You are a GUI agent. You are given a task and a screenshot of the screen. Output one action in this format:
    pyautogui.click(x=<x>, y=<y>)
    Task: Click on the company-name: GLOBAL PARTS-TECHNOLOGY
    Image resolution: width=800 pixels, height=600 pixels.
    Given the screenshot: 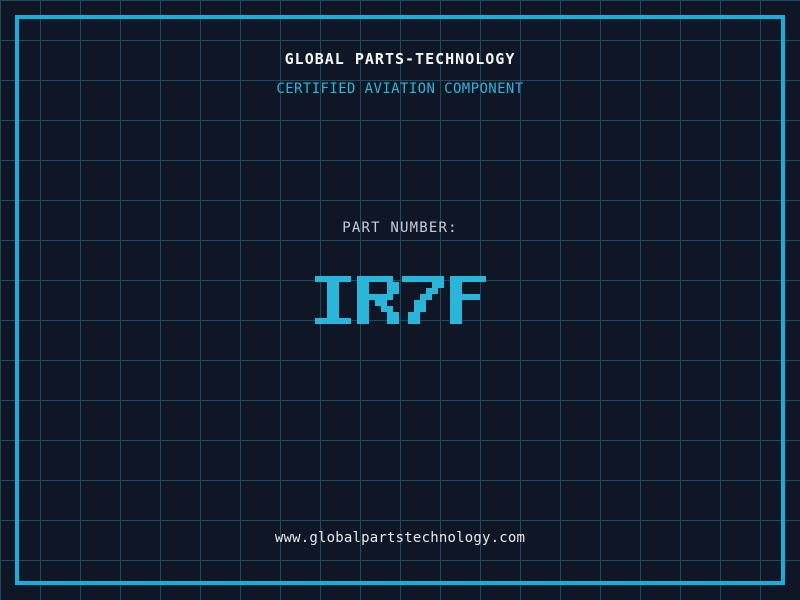 What is the action you would take?
    pyautogui.click(x=400, y=59)
    